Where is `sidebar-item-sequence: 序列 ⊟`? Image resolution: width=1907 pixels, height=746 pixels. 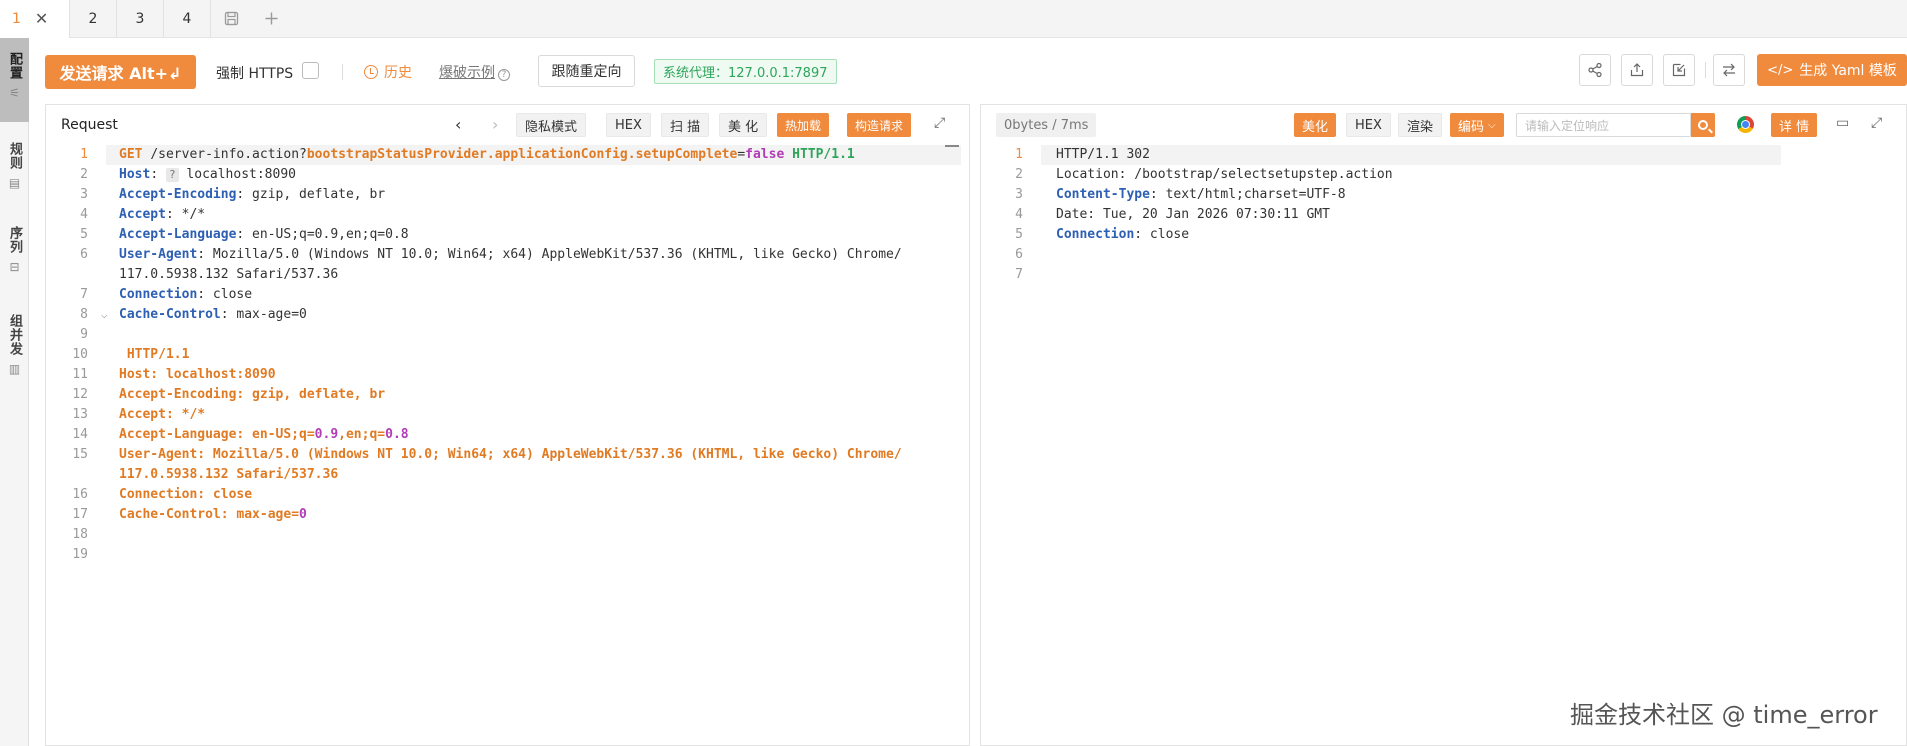
sidebar-item-sequence: 序列 ⊟ is located at coordinates (14, 259).